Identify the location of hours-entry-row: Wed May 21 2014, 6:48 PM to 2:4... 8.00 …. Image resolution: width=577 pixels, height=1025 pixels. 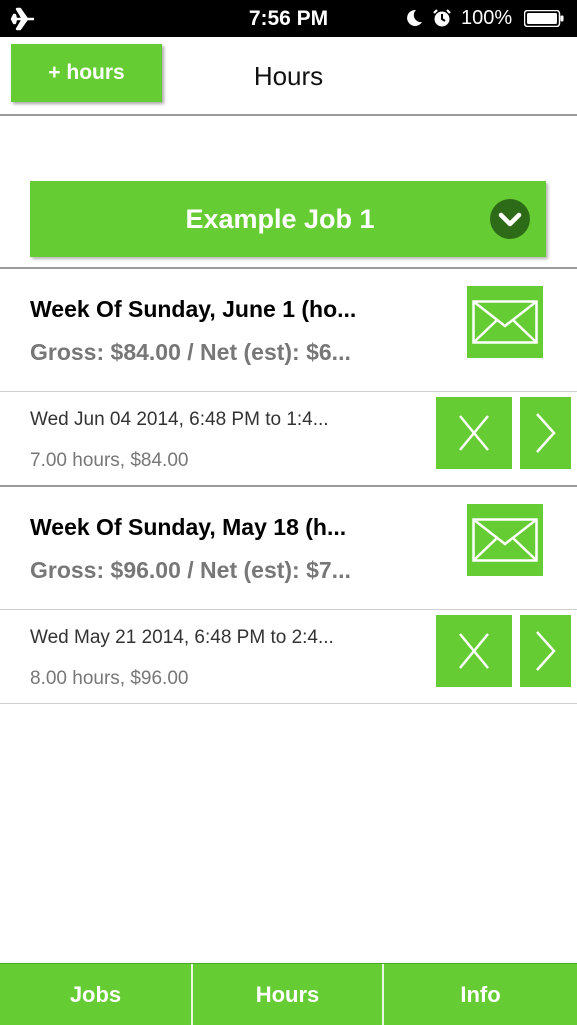
(288, 656).